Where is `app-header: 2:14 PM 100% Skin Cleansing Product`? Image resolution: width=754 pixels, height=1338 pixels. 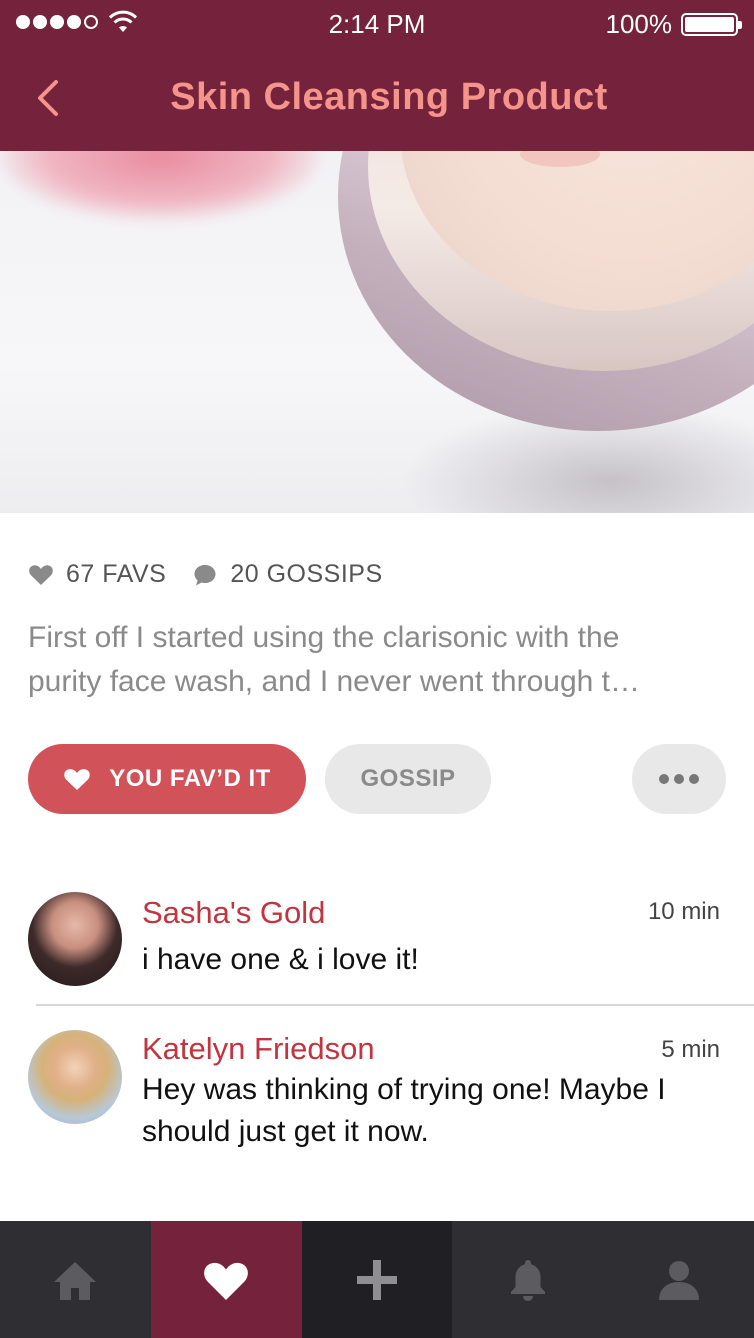 app-header: 2:14 PM 100% Skin Cleansing Product is located at coordinates (377, 75).